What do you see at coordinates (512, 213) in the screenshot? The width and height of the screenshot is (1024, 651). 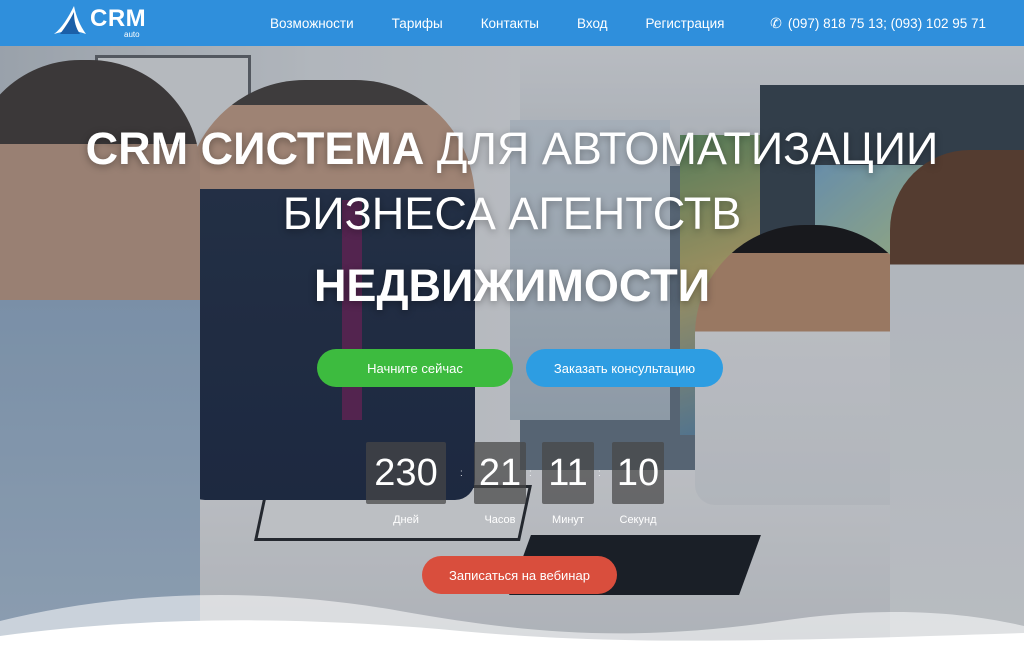 I see `headline-line-2: БИЗНЕСА АГЕНТСТВ` at bounding box center [512, 213].